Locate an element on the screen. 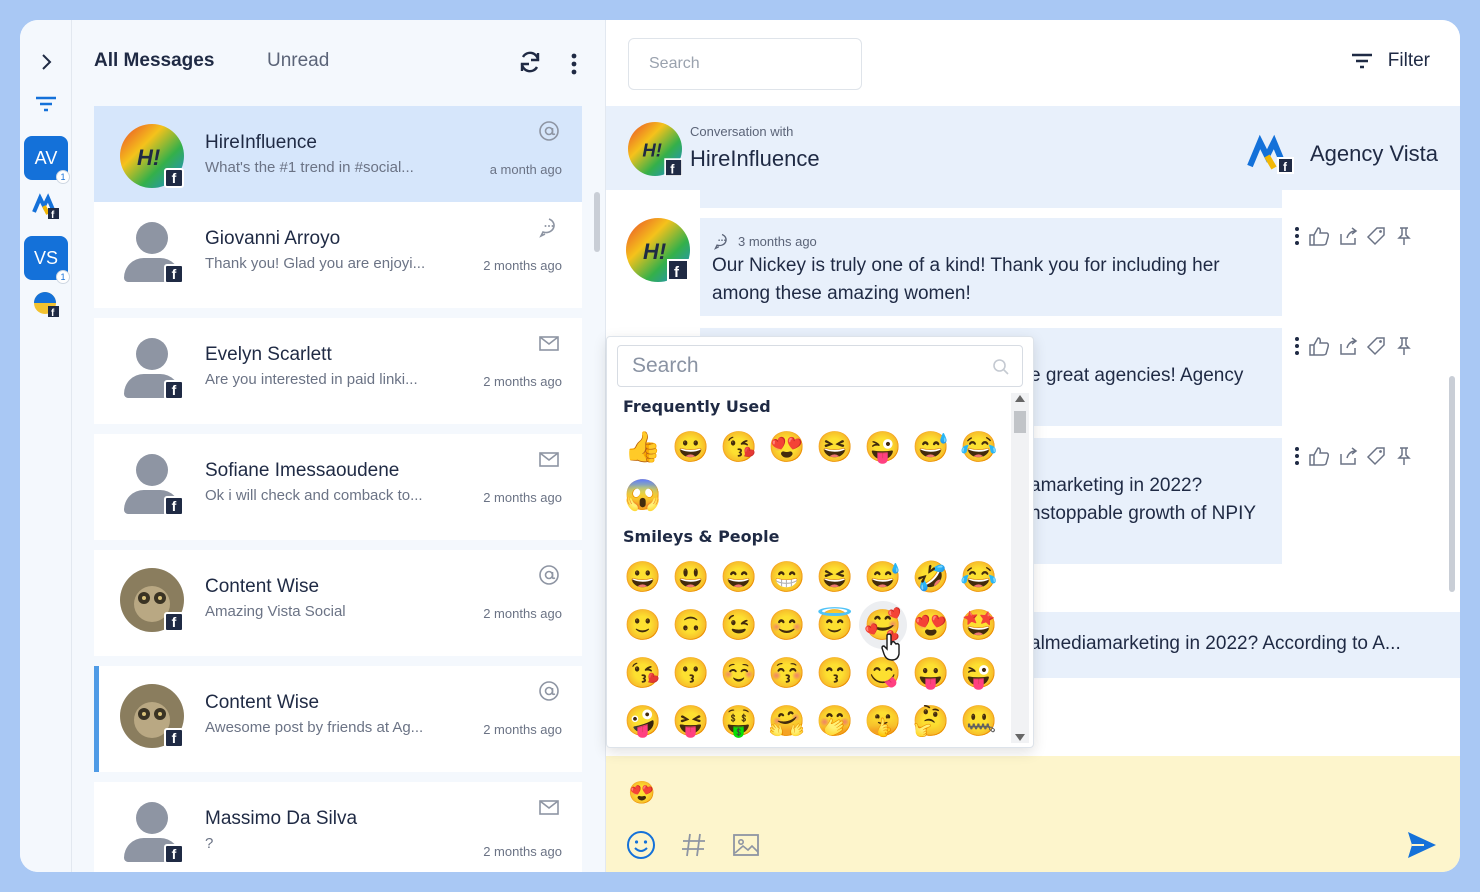 The height and width of the screenshot is (892, 1480). emoji-option: ☺️ is located at coordinates (739, 673).